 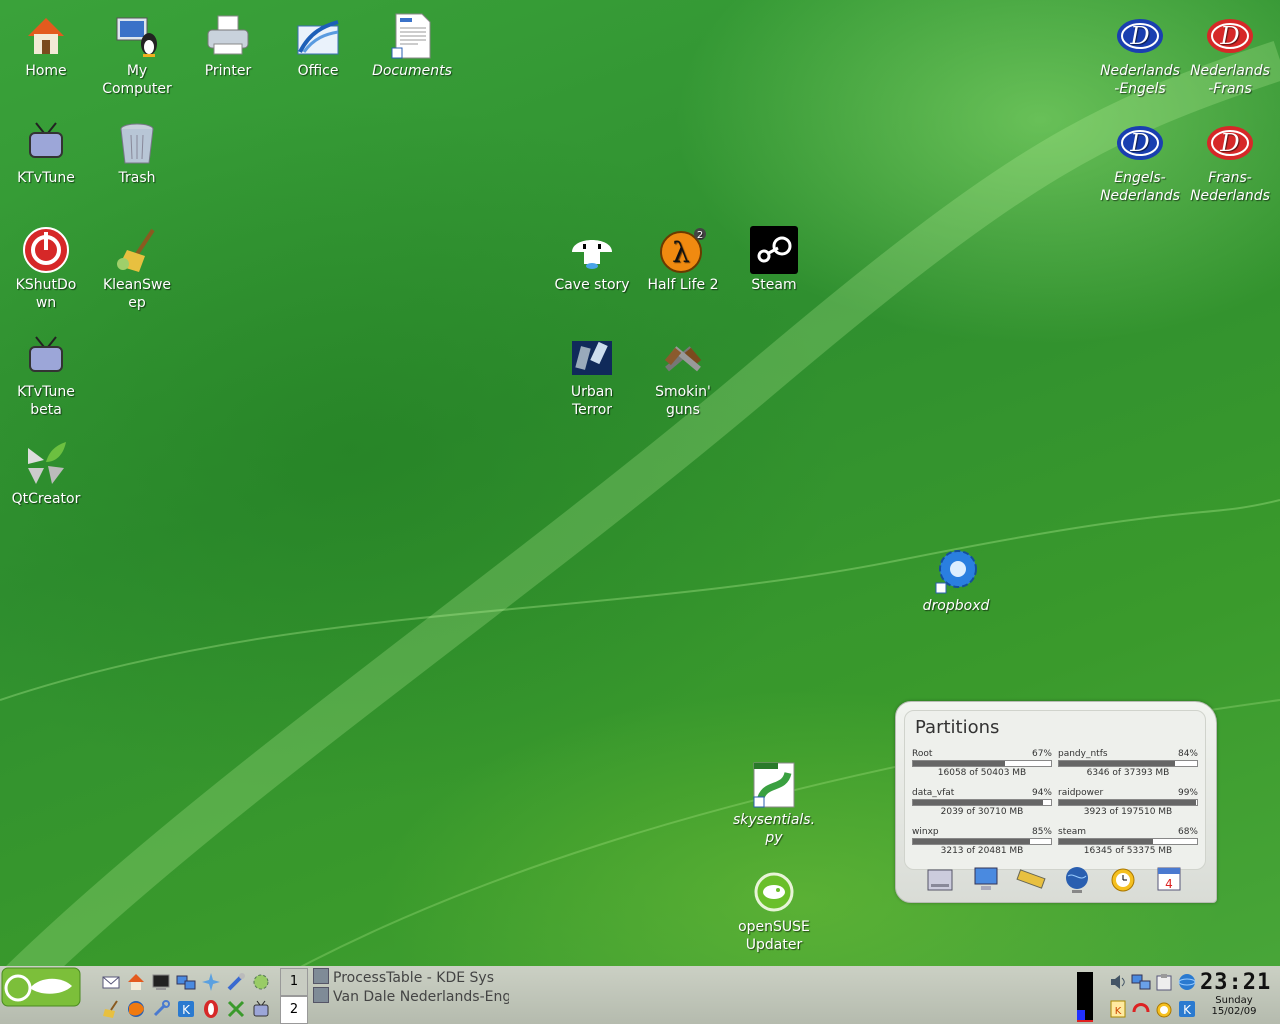 I want to click on task-vandale: Van Dale Nederlands-Engel, so click(x=411, y=996).